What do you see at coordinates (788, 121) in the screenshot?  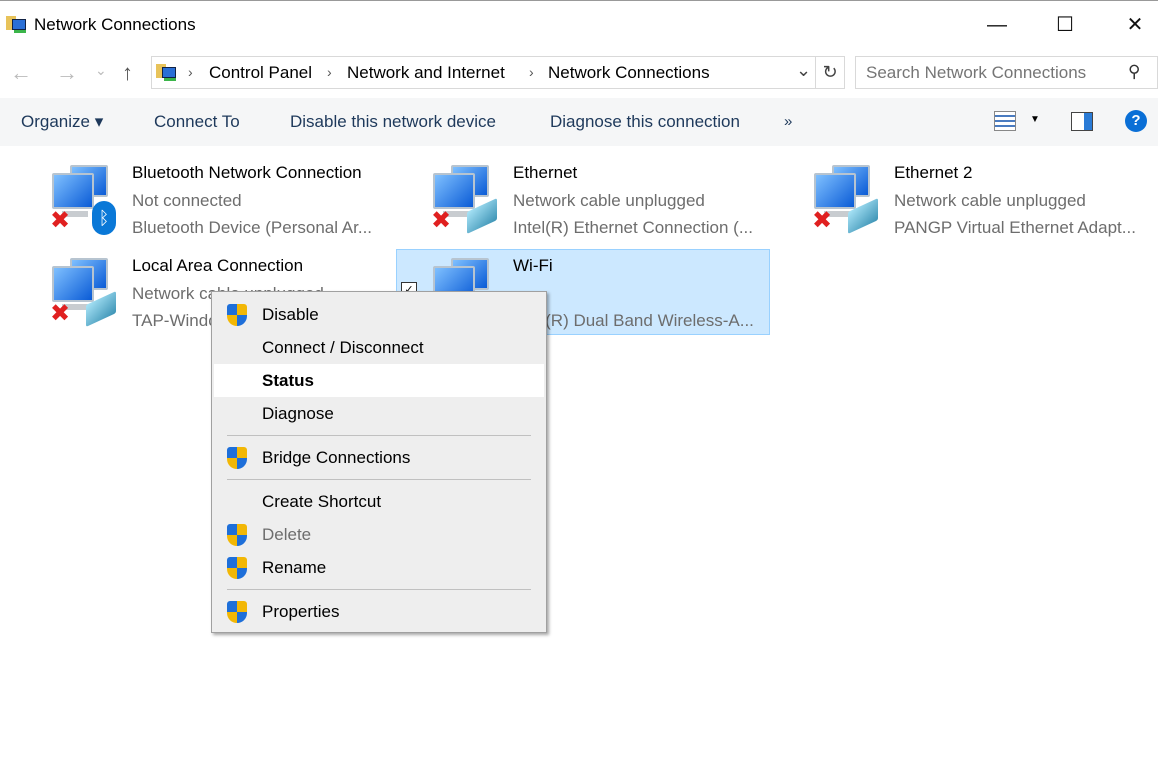 I see `more-commands-button: »` at bounding box center [788, 121].